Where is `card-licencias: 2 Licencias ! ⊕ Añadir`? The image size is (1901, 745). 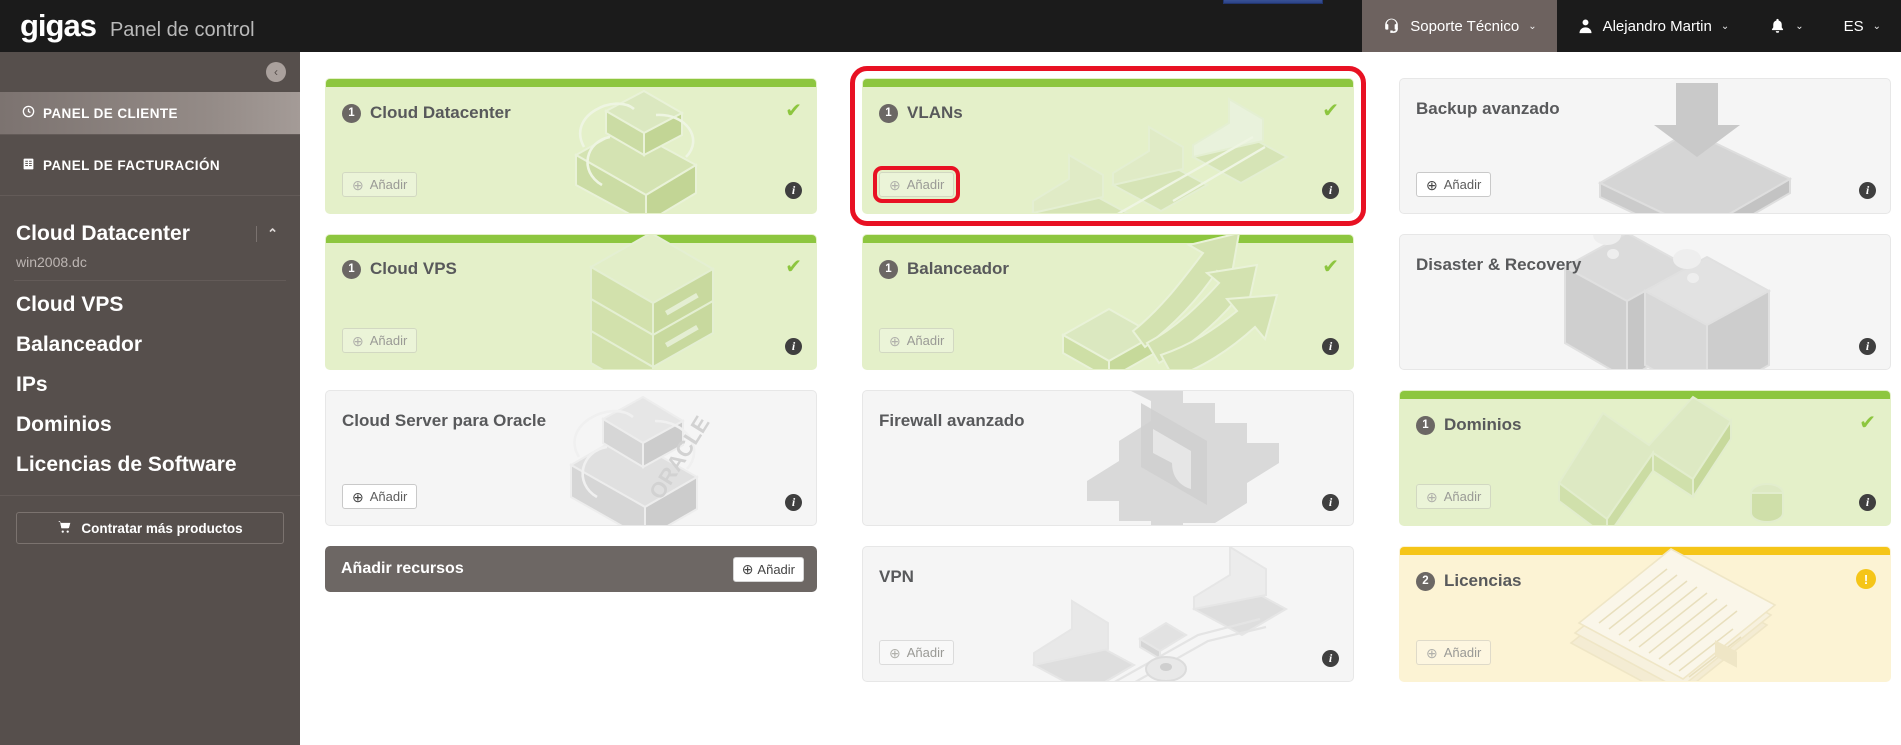 card-licencias: 2 Licencias ! ⊕ Añadir is located at coordinates (1645, 614).